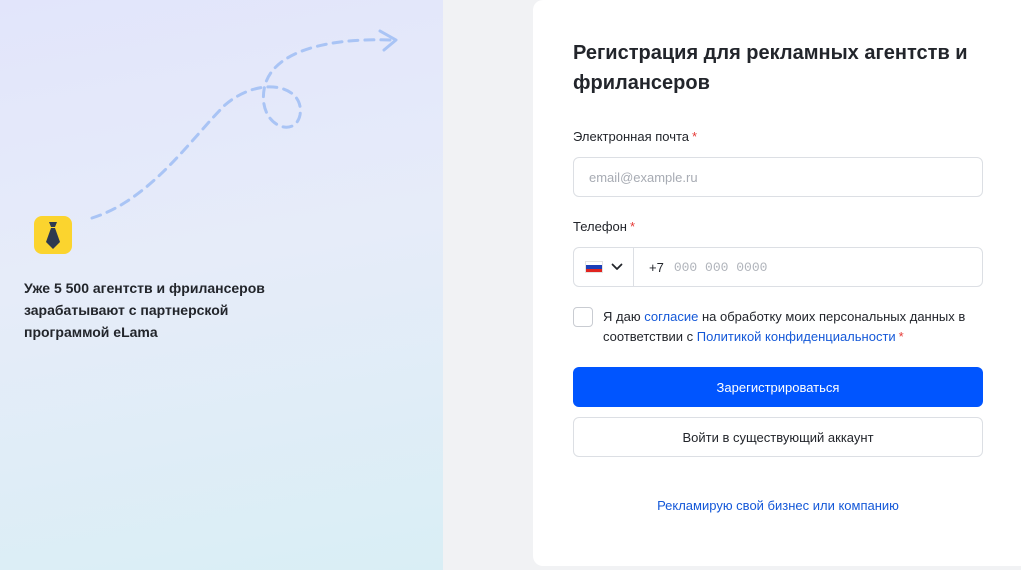 Image resolution: width=1021 pixels, height=570 pixels. I want to click on page-background, so click(488, 285).